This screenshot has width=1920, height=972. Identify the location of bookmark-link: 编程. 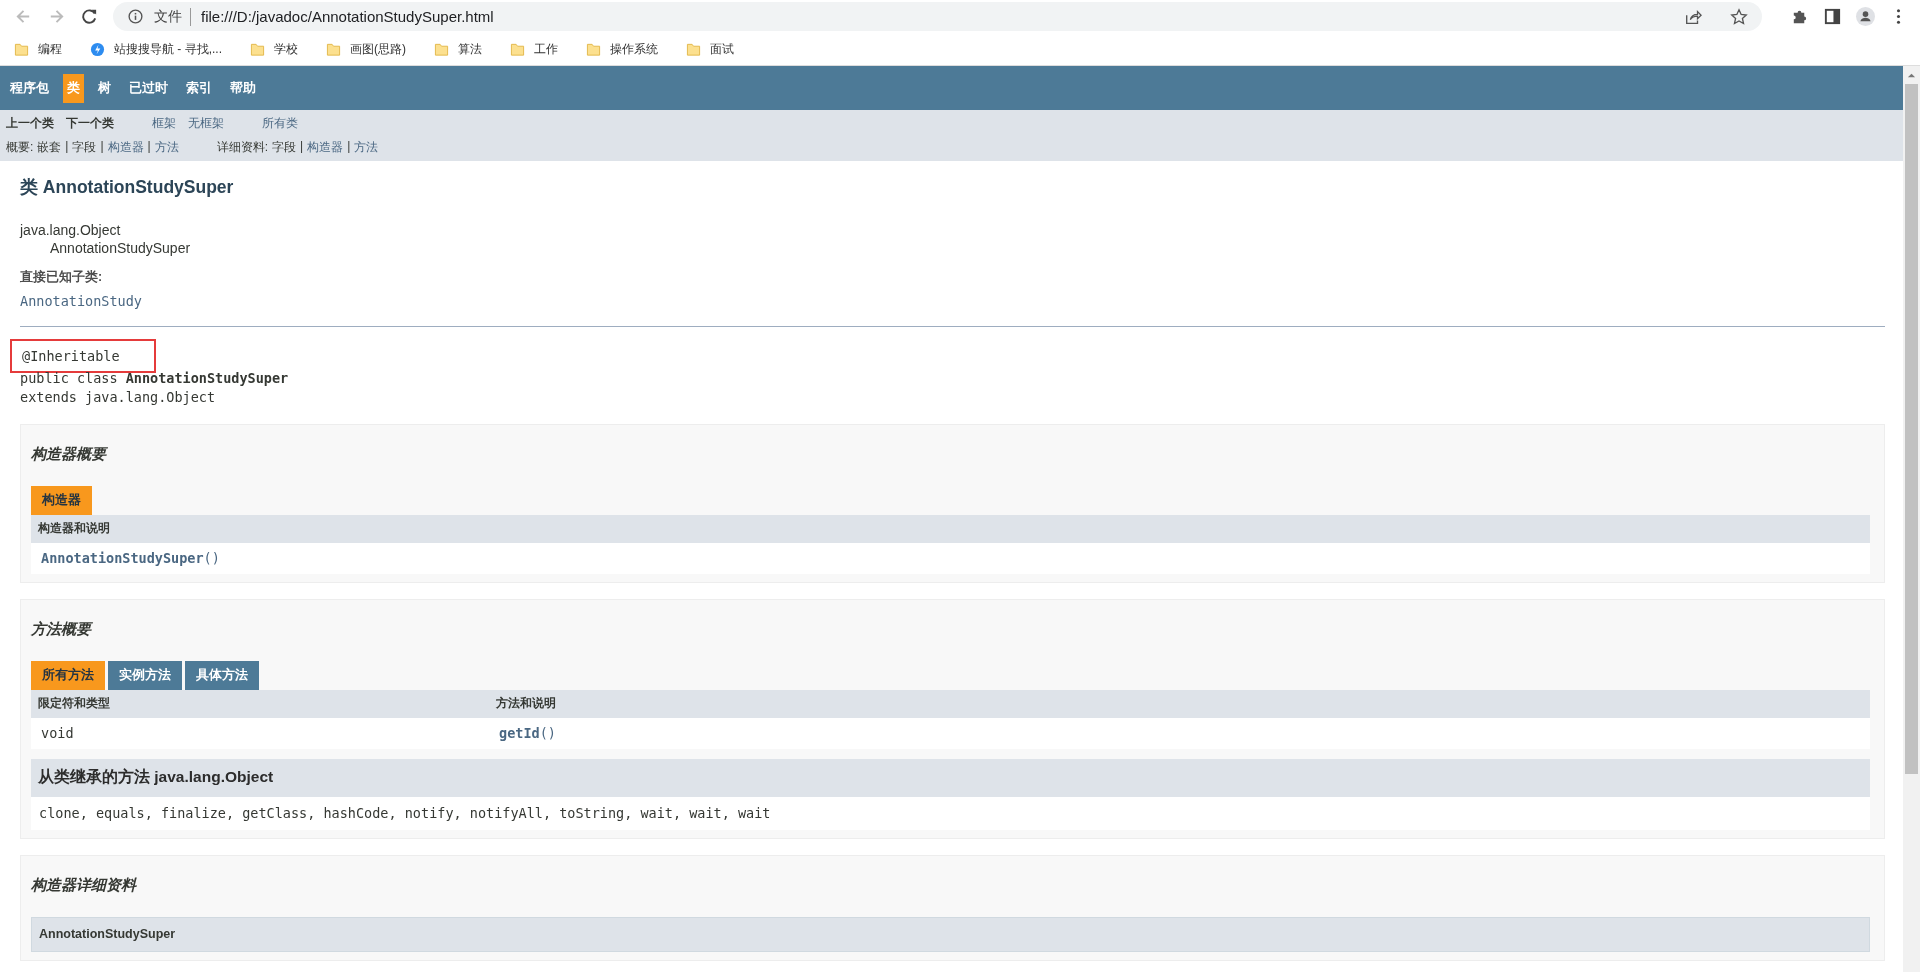
(50, 49).